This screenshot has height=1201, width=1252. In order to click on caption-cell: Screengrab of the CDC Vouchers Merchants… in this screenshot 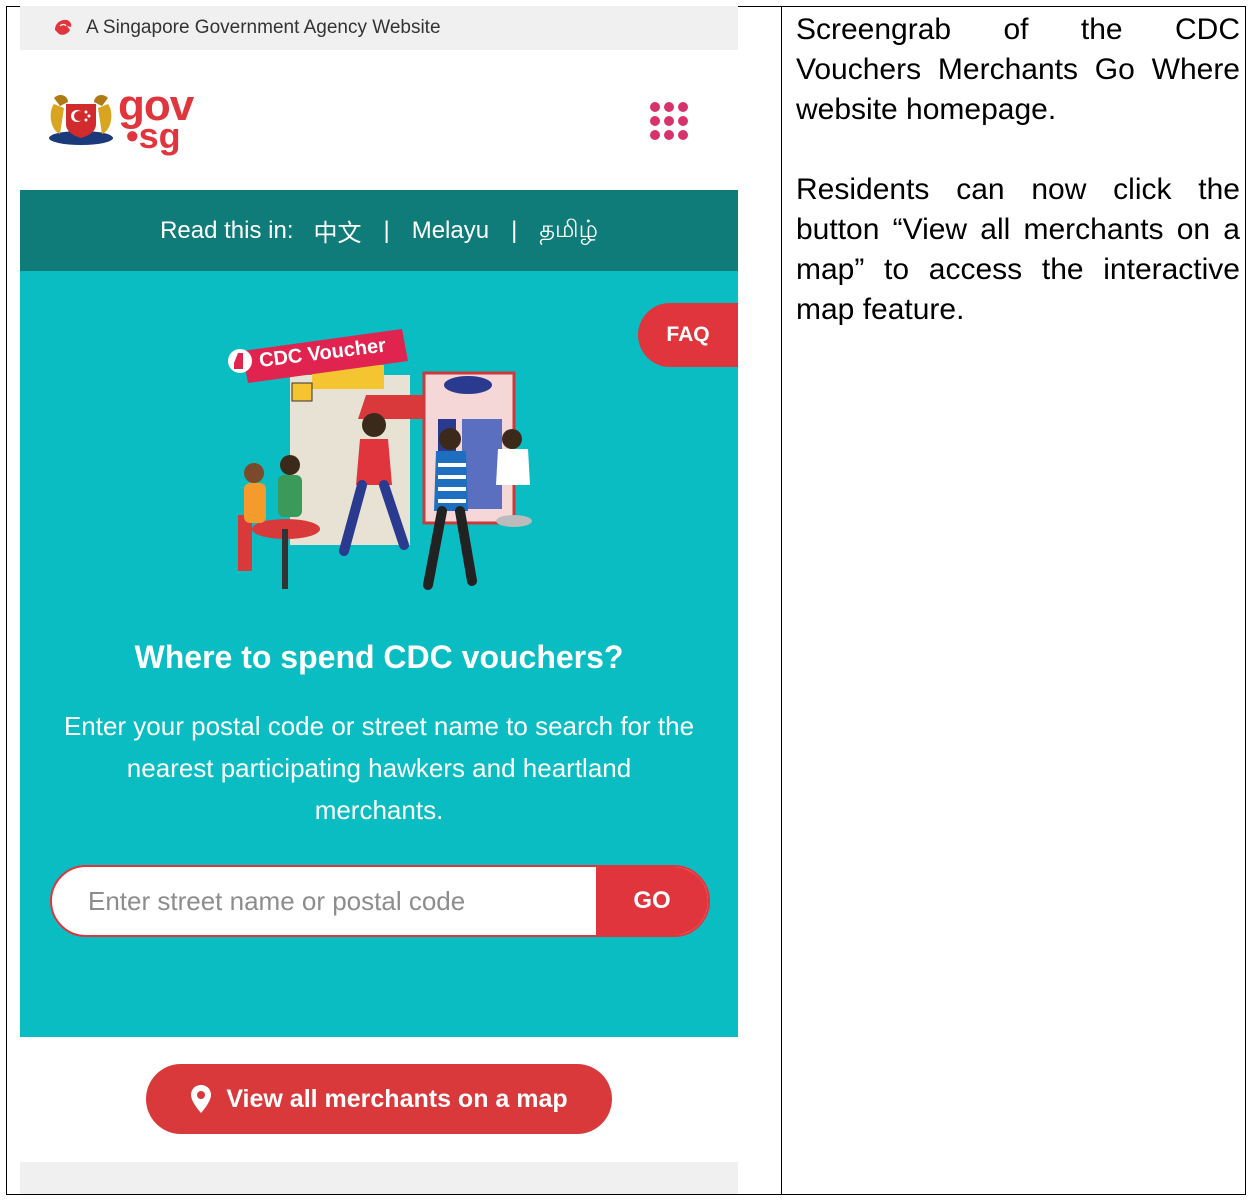, I will do `click(1018, 190)`.